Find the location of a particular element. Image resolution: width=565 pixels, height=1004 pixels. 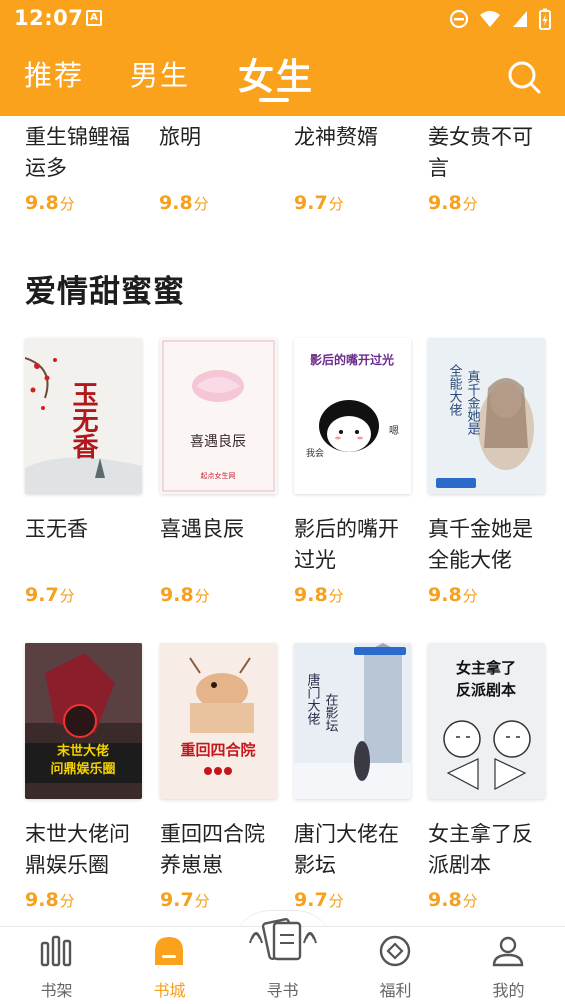

book-card: 龙神赘婿 9.7分 is located at coordinates (354, 168).